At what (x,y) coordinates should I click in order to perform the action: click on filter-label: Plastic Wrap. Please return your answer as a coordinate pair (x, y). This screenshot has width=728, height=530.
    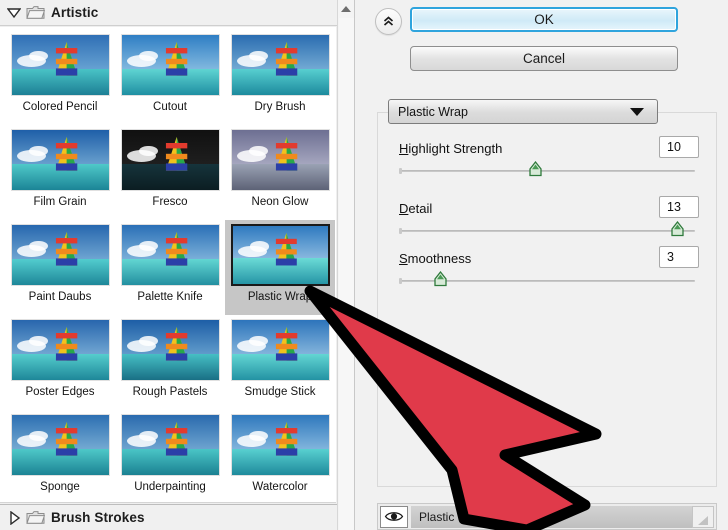
    Looking at the image, I should click on (280, 297).